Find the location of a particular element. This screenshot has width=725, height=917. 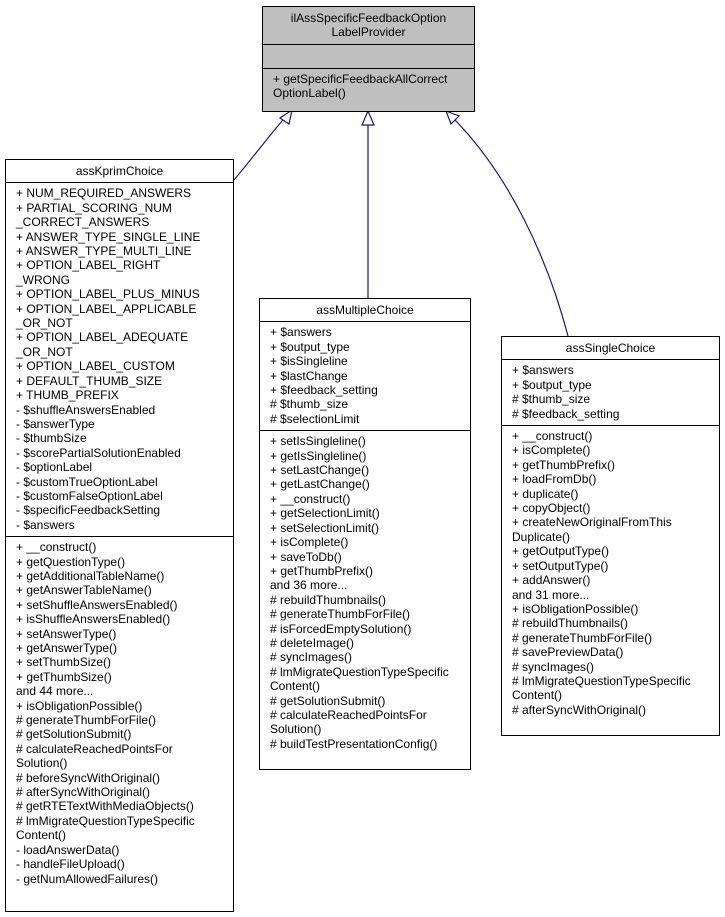

attribute-item: # $thumb_size is located at coordinates (309, 404).